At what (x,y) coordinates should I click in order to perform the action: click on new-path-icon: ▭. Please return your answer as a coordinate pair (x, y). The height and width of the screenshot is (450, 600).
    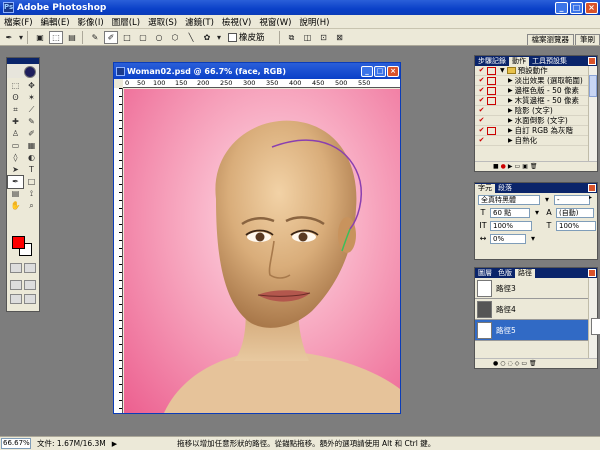
    Looking at the image, I should click on (524, 363).